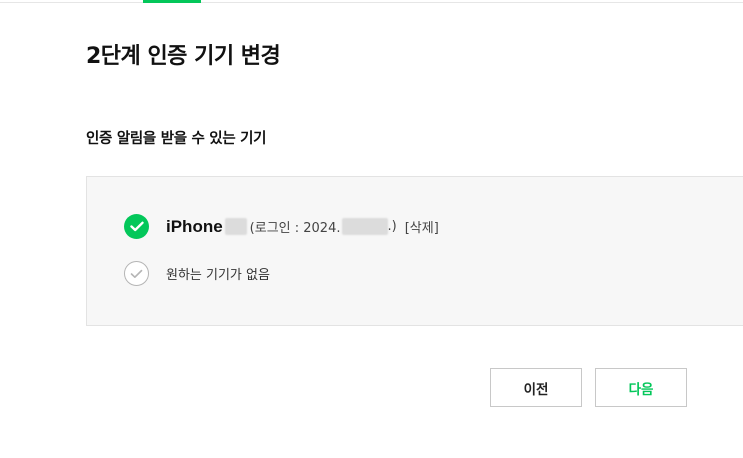 Image resolution: width=743 pixels, height=458 pixels. I want to click on no-device-option: 원하는 기기가 없음, so click(197, 273).